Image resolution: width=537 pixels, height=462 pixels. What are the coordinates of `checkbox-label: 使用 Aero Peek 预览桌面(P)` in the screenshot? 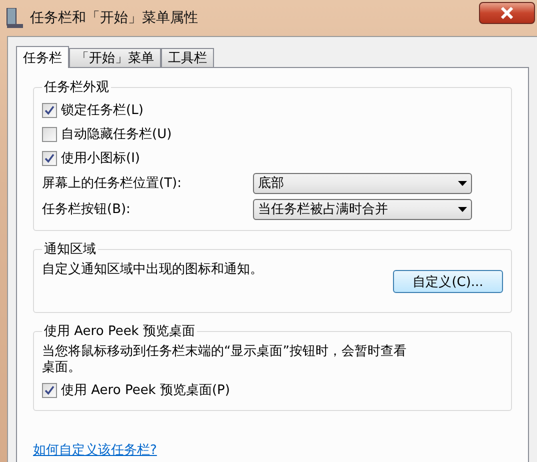 It's located at (145, 390).